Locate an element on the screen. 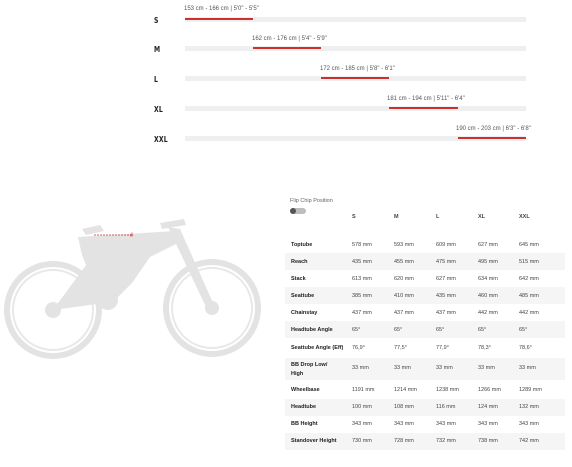 The height and width of the screenshot is (467, 572). size-range-text: 162 cm - 176 cm | 5'4" - 5'9" is located at coordinates (289, 39).